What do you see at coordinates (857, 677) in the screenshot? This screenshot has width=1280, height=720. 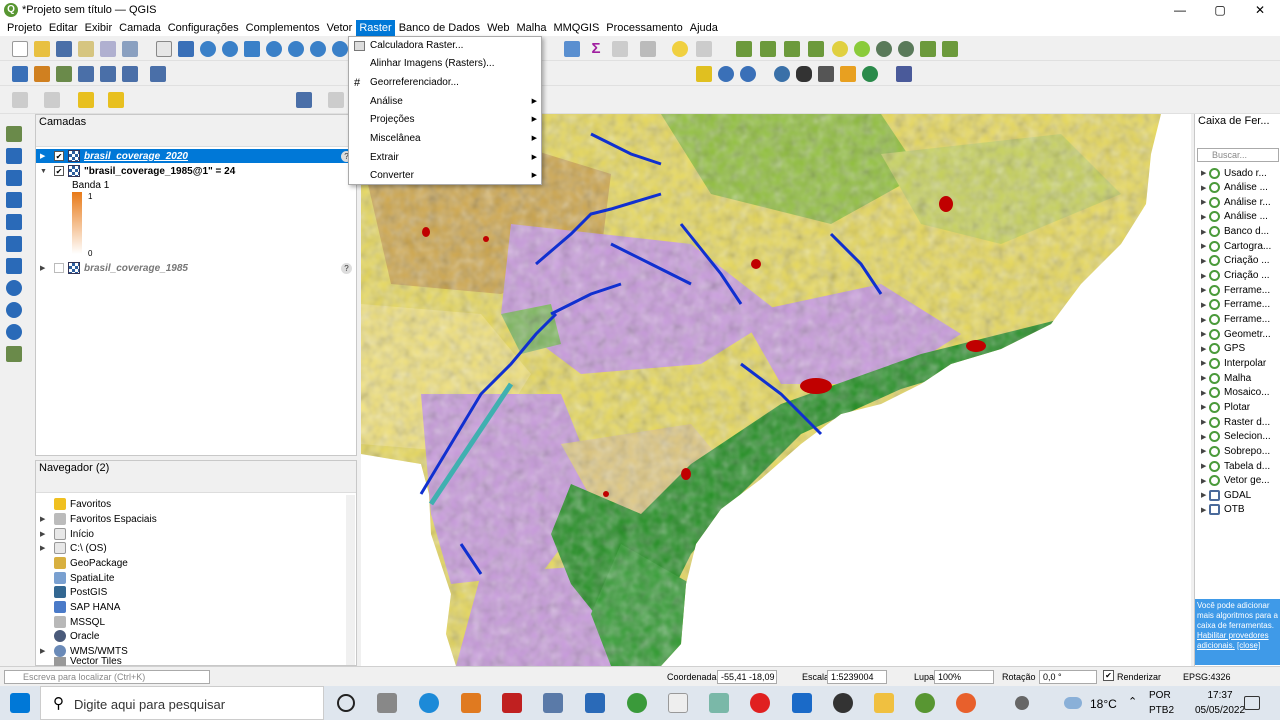 I see `scale-field: 1:5239004` at bounding box center [857, 677].